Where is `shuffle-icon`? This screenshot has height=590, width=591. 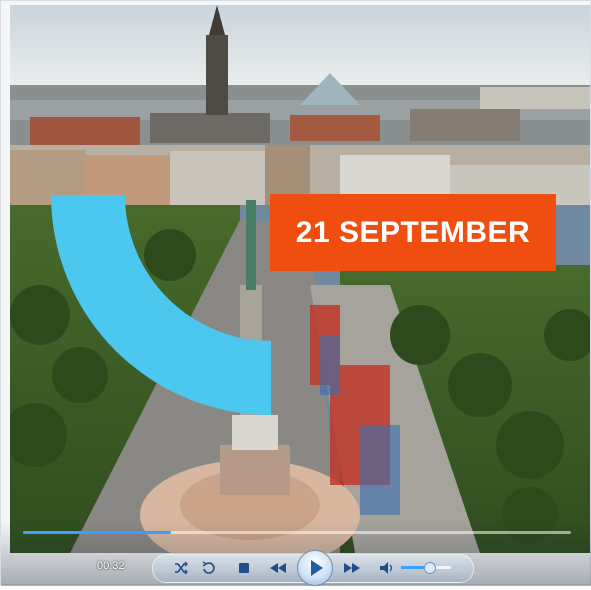 shuffle-icon is located at coordinates (181, 568).